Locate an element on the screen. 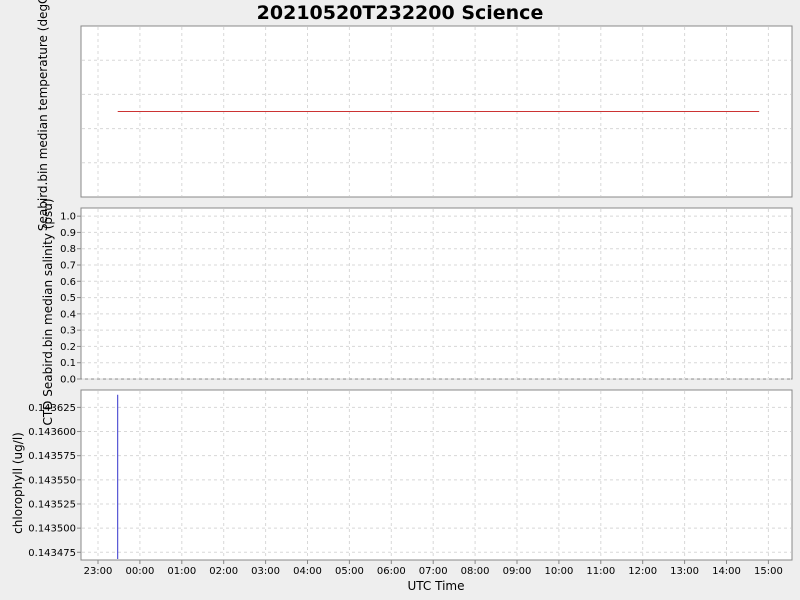 The image size is (800, 600). y-tick-label: 0.9 is located at coordinates (68, 233).